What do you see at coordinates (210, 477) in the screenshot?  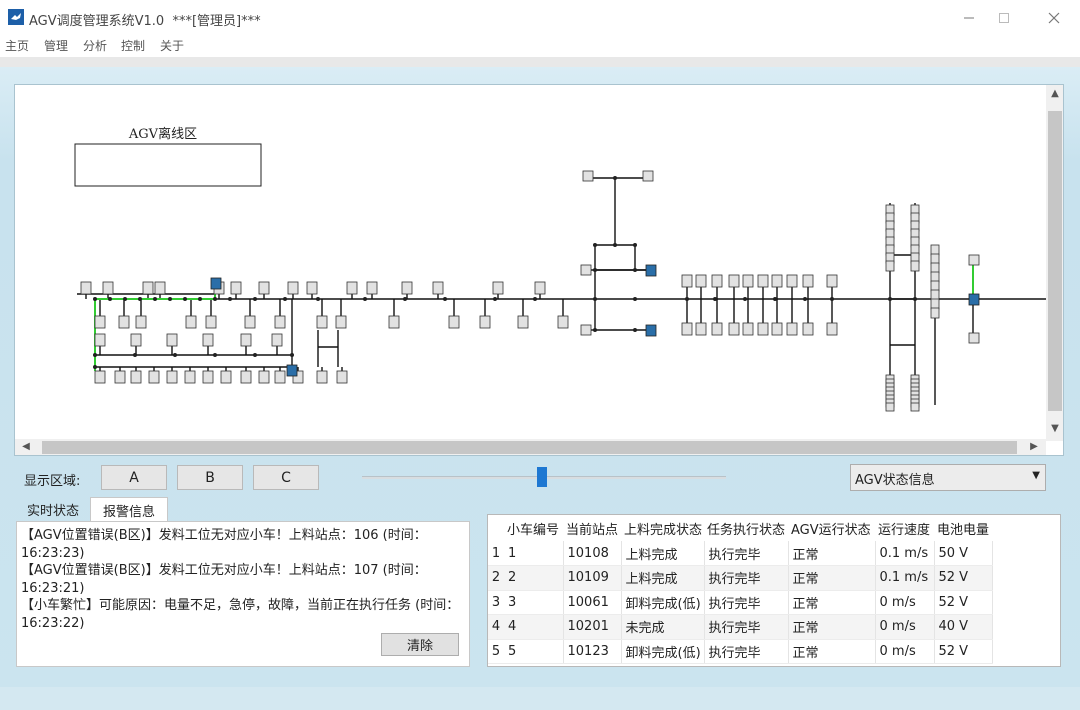 I see `area-b-button: B` at bounding box center [210, 477].